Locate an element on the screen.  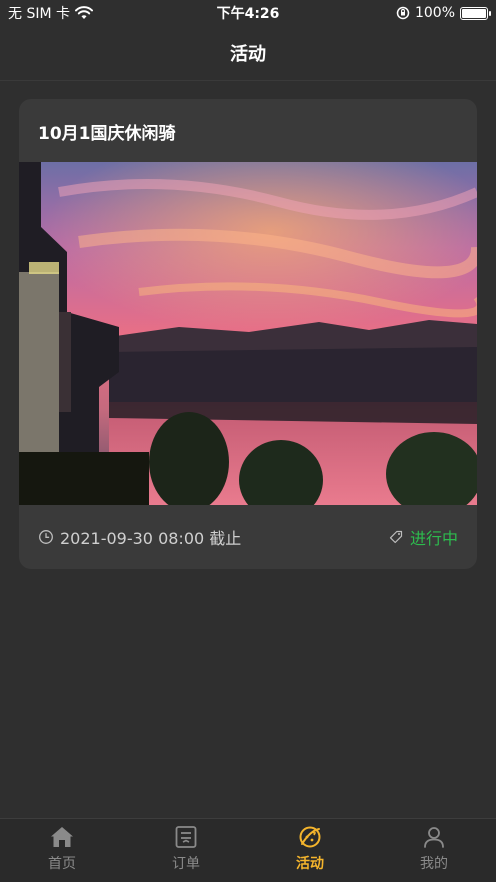
carrier-label: 无 SIM 卡 is located at coordinates (39, 14).